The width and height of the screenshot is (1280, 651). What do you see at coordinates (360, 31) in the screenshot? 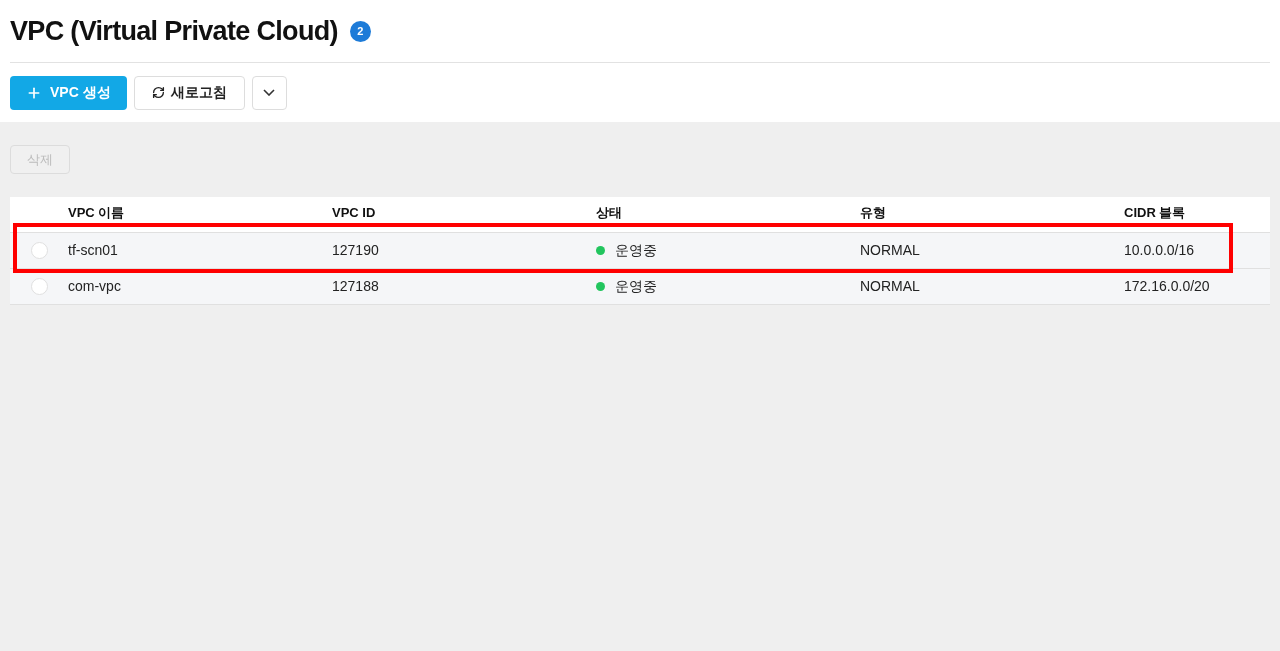
I see `count-badge: 2` at bounding box center [360, 31].